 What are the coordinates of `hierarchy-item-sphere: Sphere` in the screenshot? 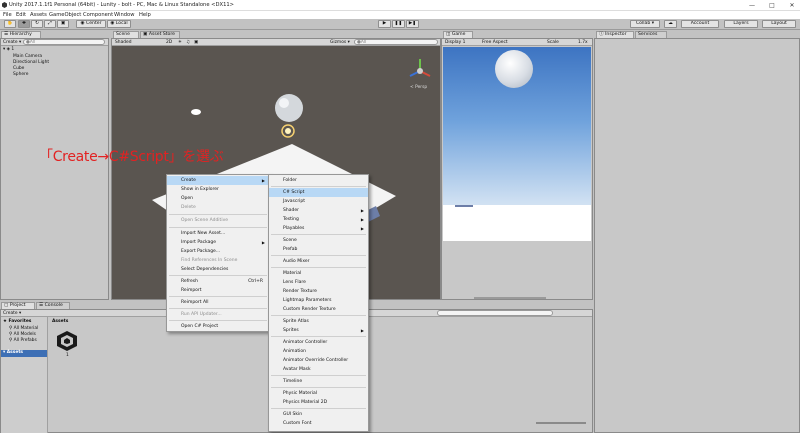 It's located at (20, 74).